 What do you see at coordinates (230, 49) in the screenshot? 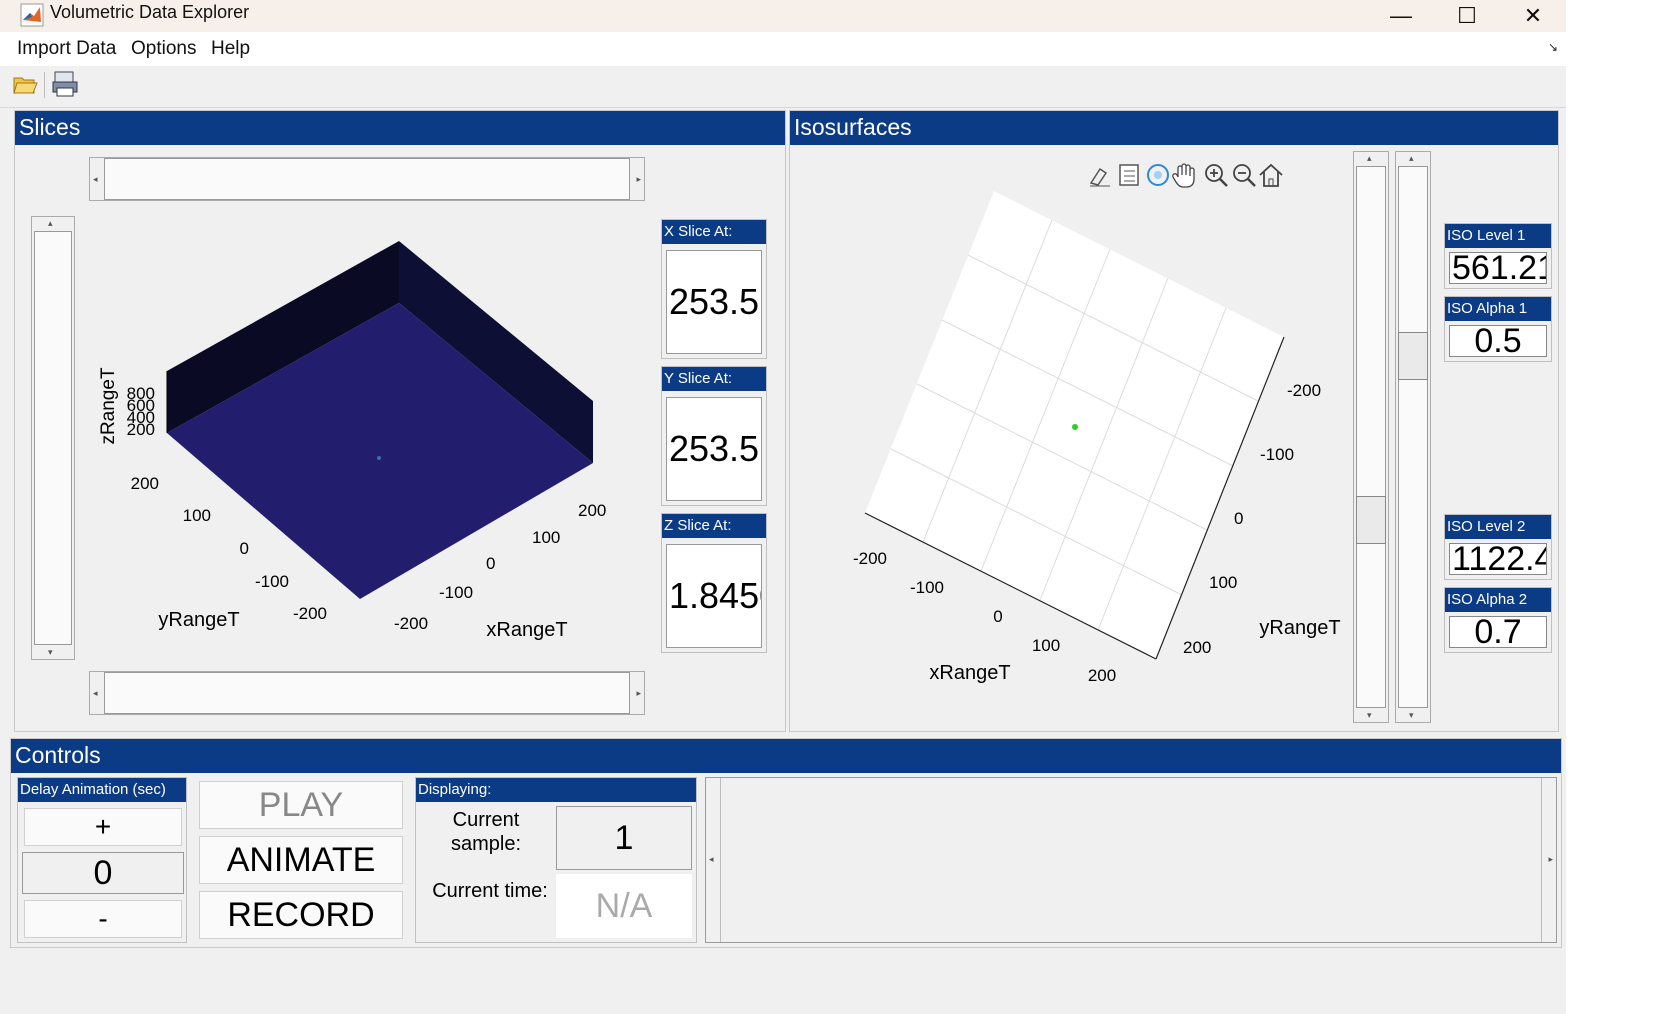
I see `menu-help: Help` at bounding box center [230, 49].